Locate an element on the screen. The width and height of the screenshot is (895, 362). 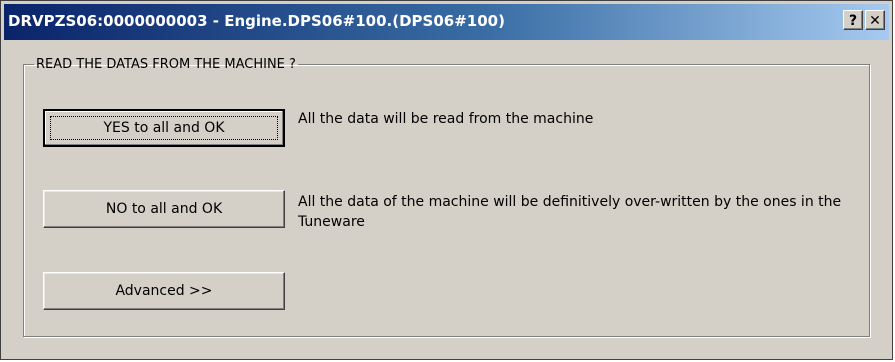
group-legend: READ THE DATAS FROM THE MACHINE ? is located at coordinates (166, 64).